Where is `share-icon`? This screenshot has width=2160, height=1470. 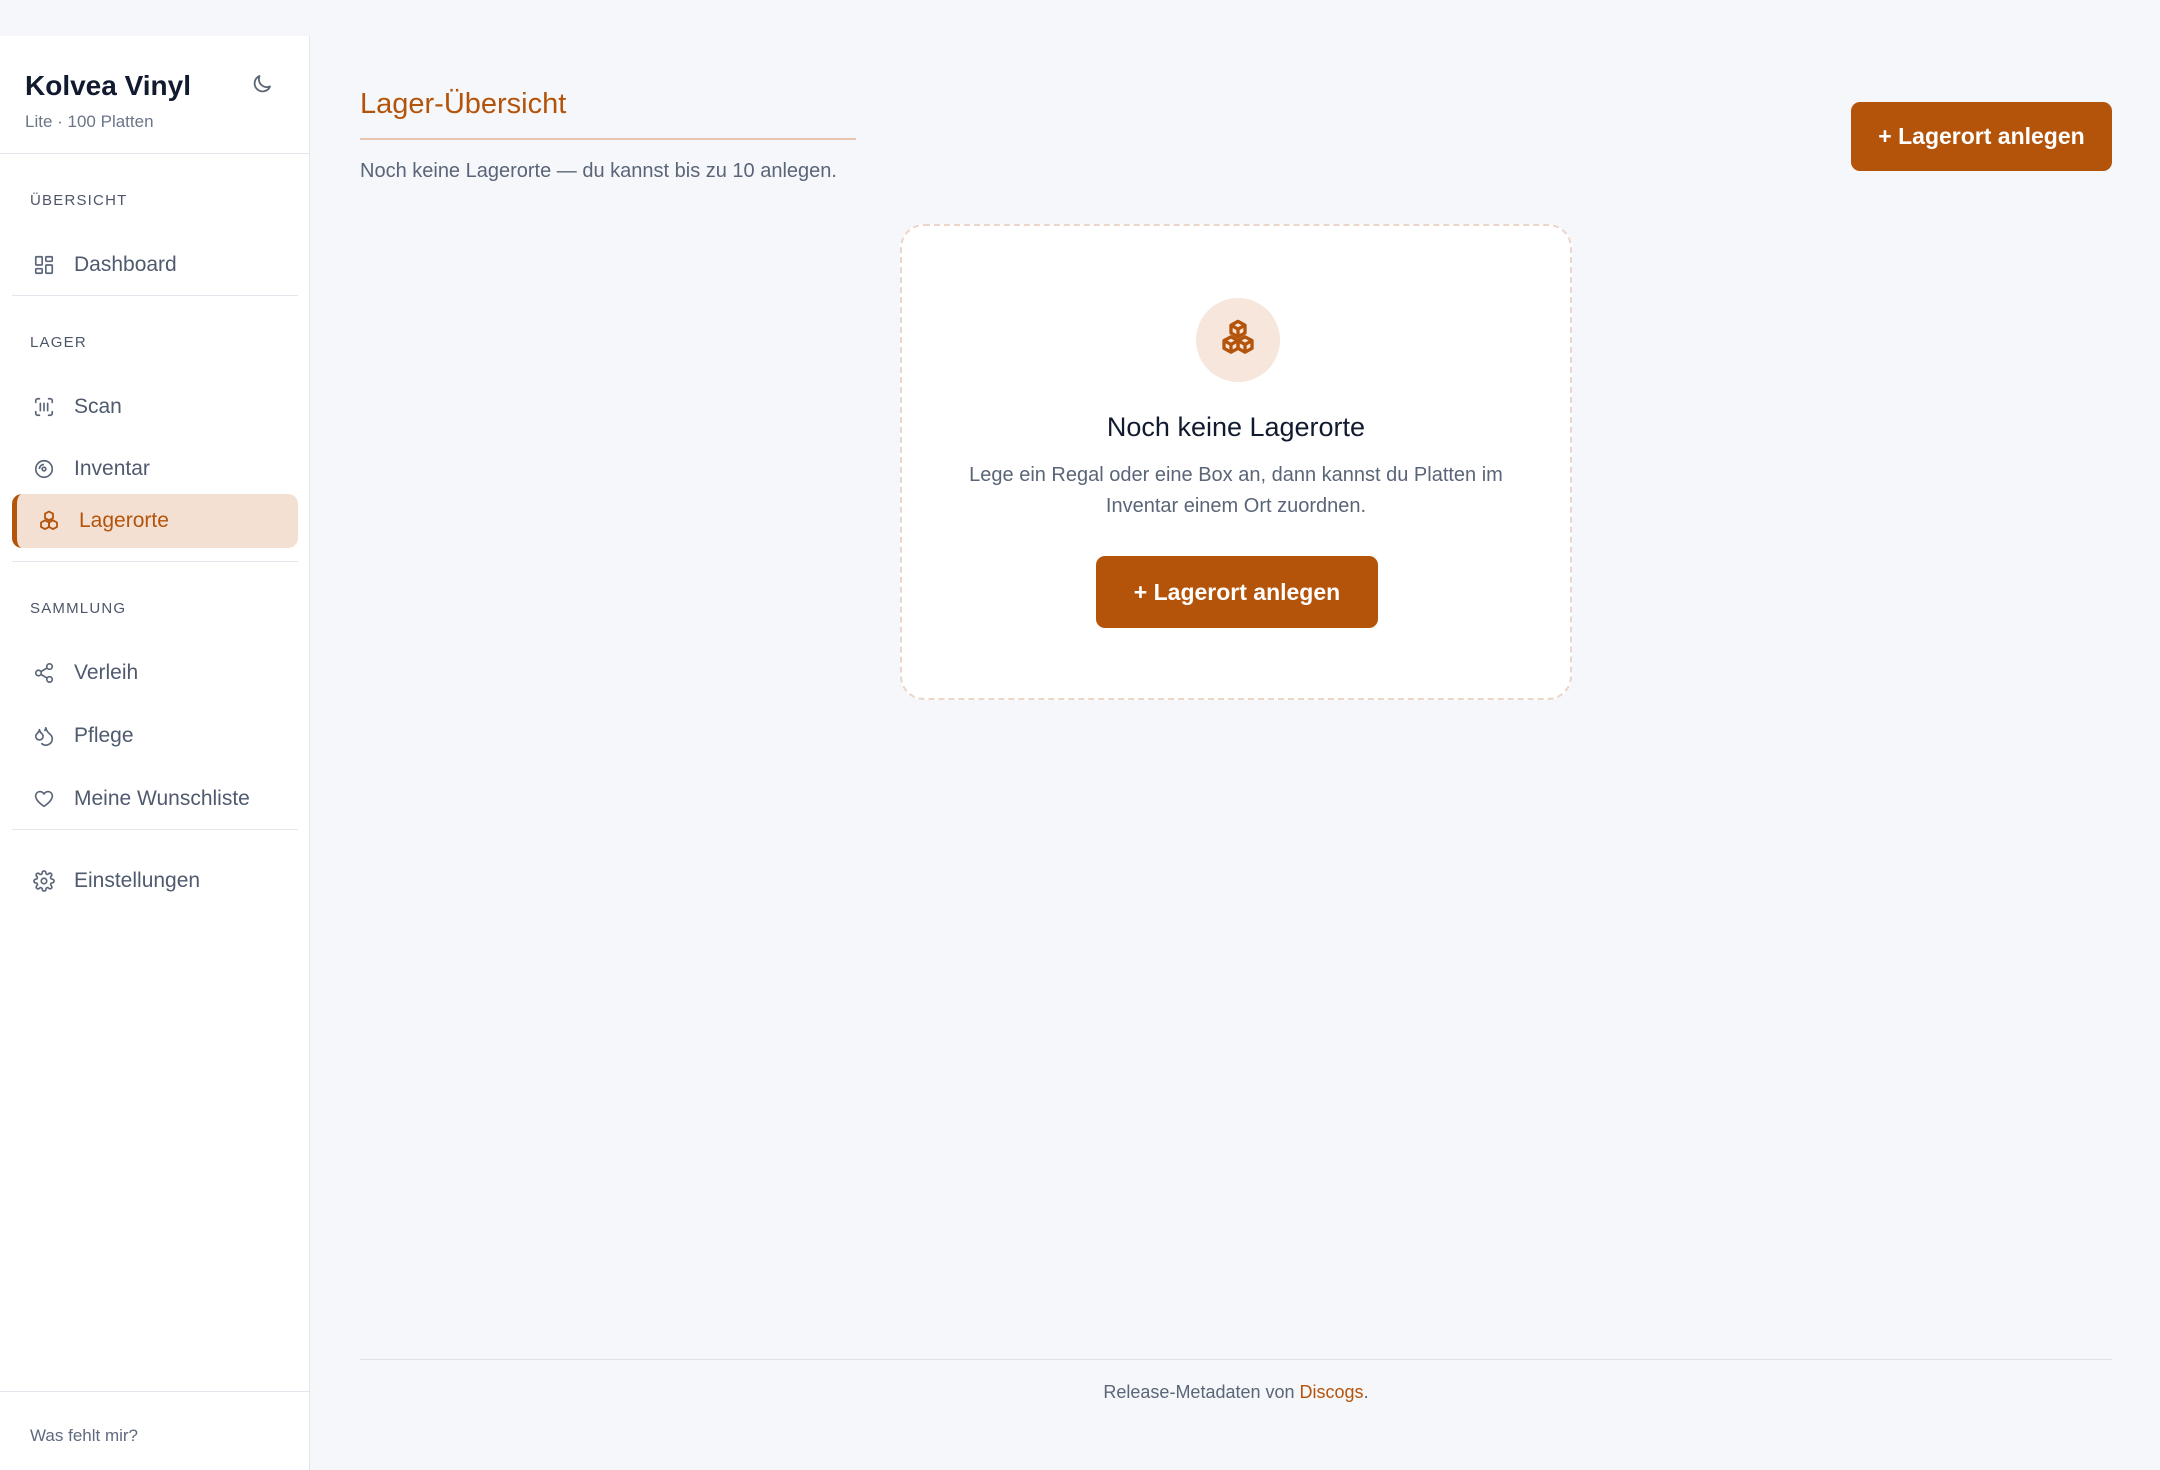
share-icon is located at coordinates (44, 673).